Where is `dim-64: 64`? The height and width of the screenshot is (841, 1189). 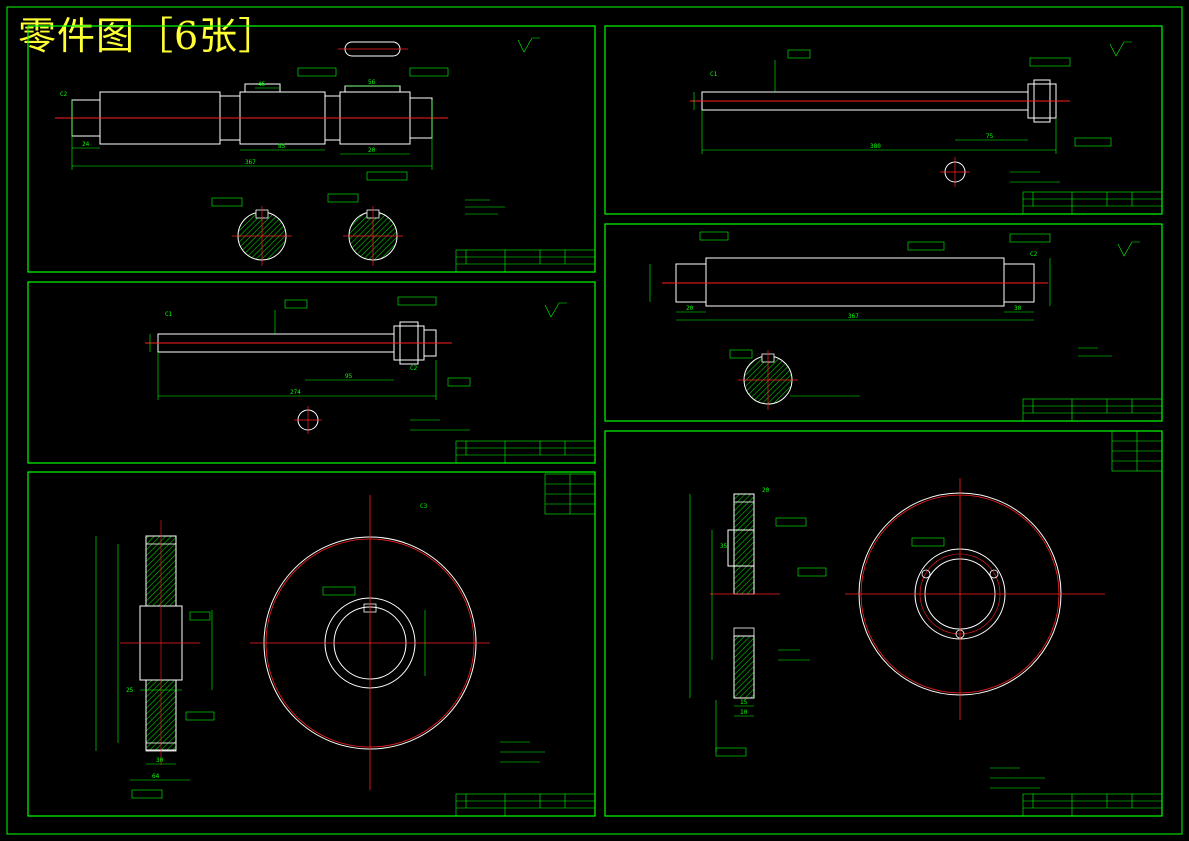 dim-64: 64 is located at coordinates (156, 776).